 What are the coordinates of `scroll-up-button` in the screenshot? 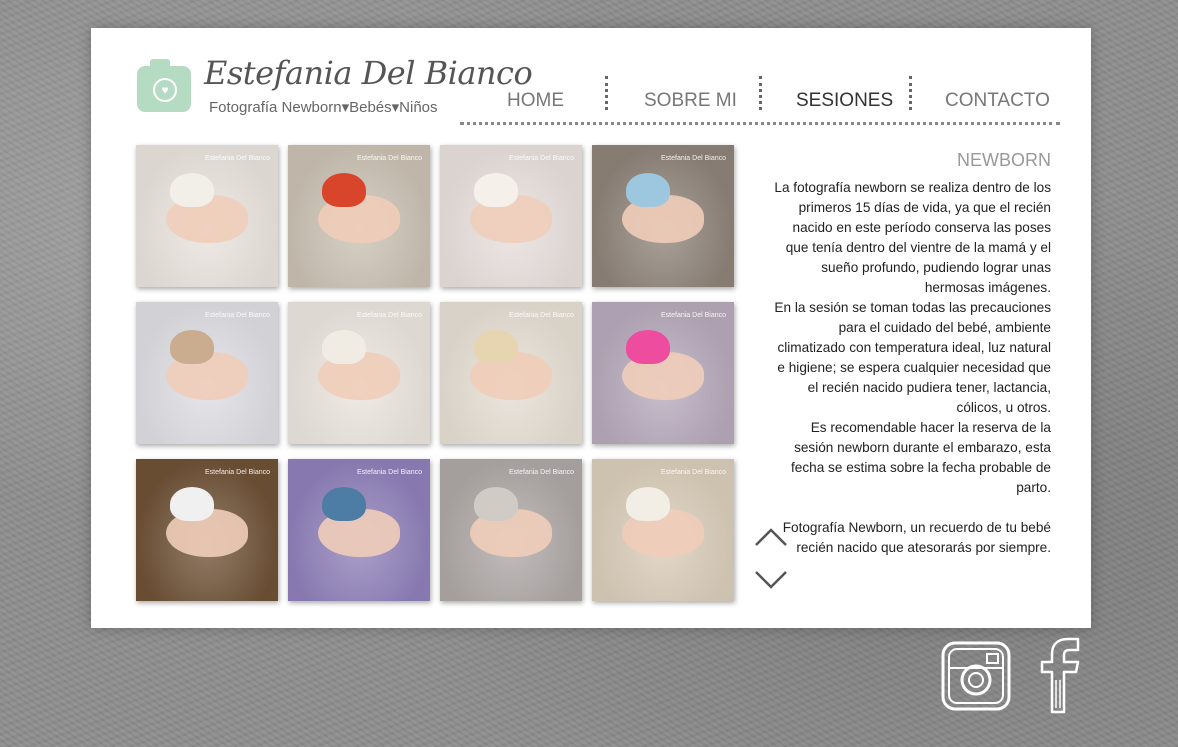 It's located at (770, 539).